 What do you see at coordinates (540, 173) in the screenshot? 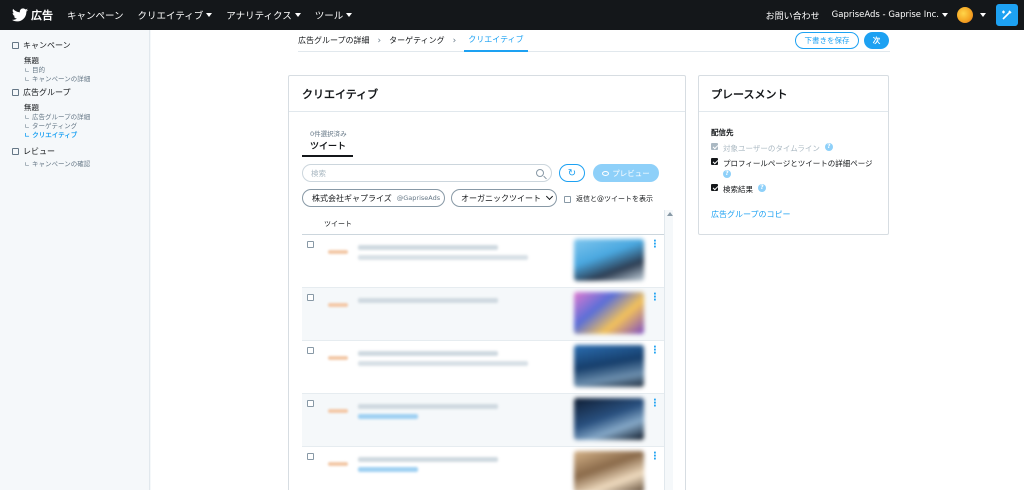
I see `search-icon` at bounding box center [540, 173].